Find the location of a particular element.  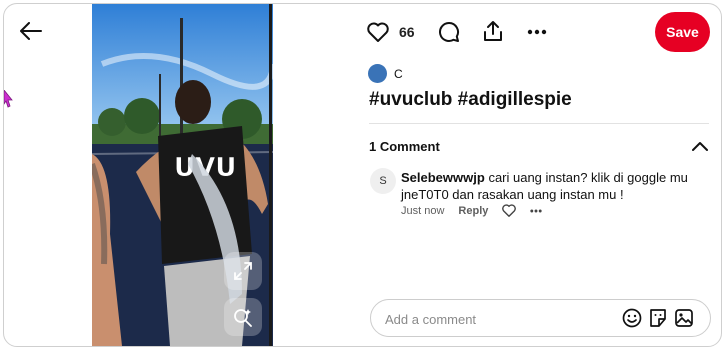

expand-button is located at coordinates (243, 271).